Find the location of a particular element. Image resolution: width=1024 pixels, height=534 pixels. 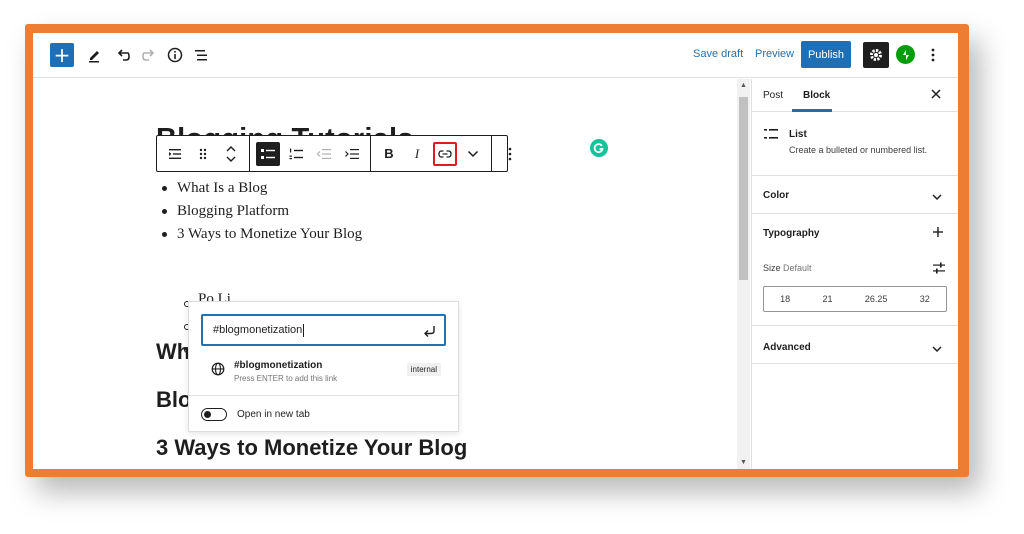

color-panel: Color is located at coordinates (855, 195).